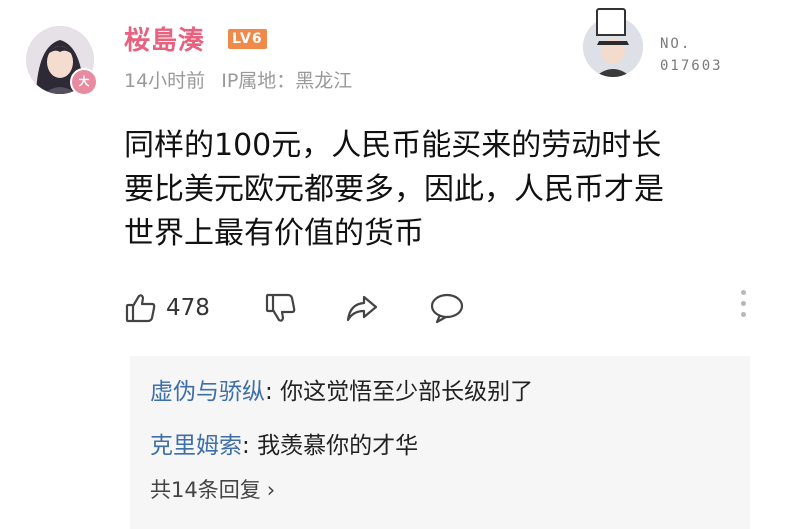 This screenshot has width=800, height=529. What do you see at coordinates (271, 490) in the screenshot?
I see `chevron-right-icon: ›` at bounding box center [271, 490].